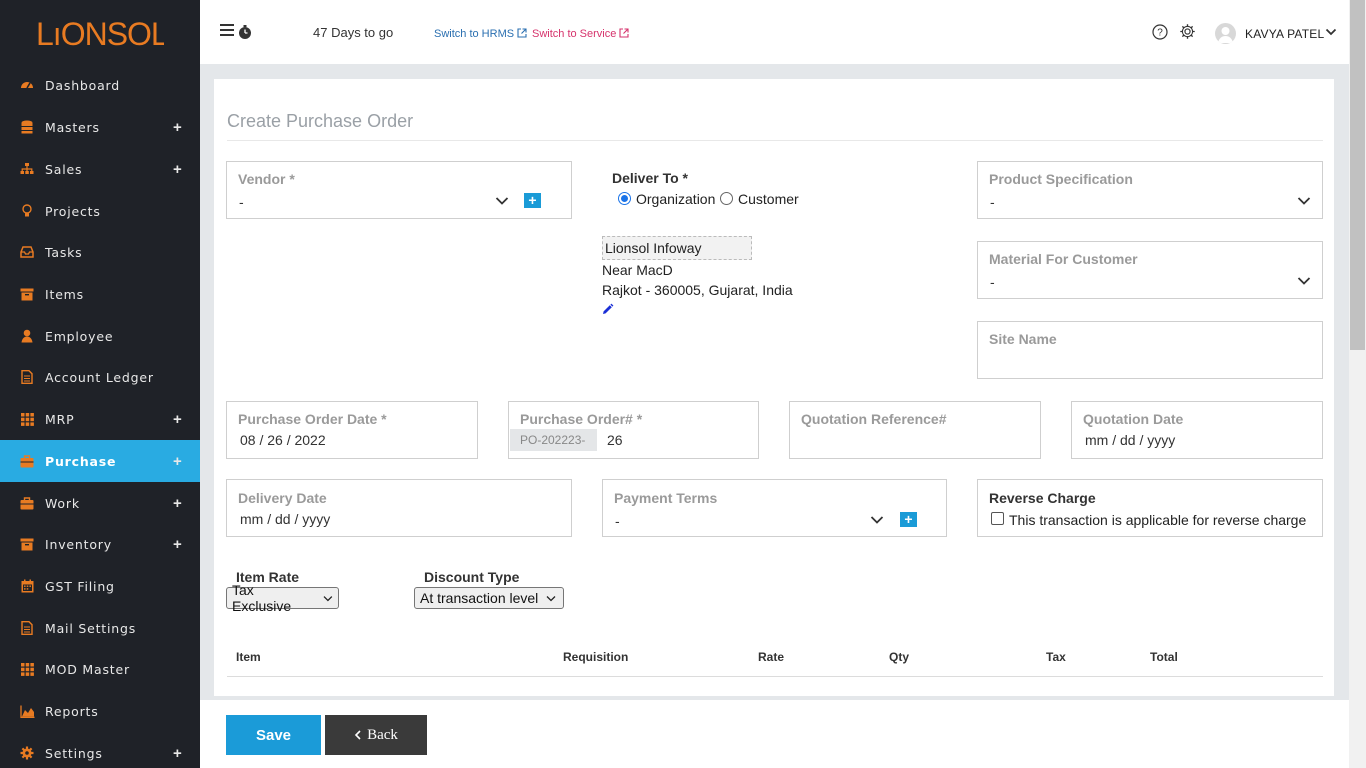  Describe the element at coordinates (382, 734) in the screenshot. I see `back-button-label: Back` at that location.